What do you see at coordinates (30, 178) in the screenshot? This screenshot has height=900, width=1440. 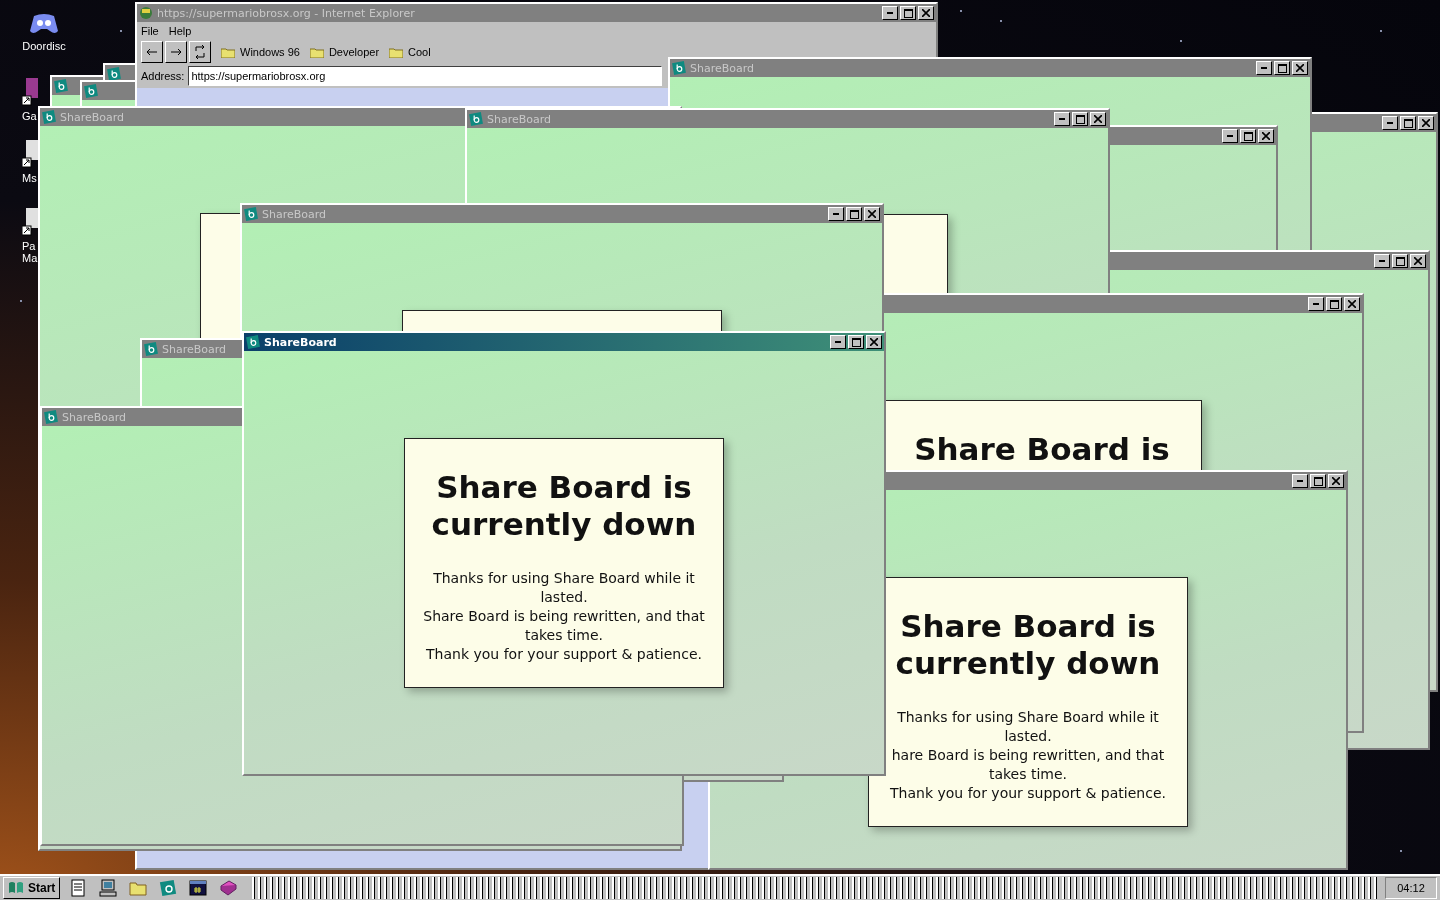 I see `icon-label: Ms` at bounding box center [30, 178].